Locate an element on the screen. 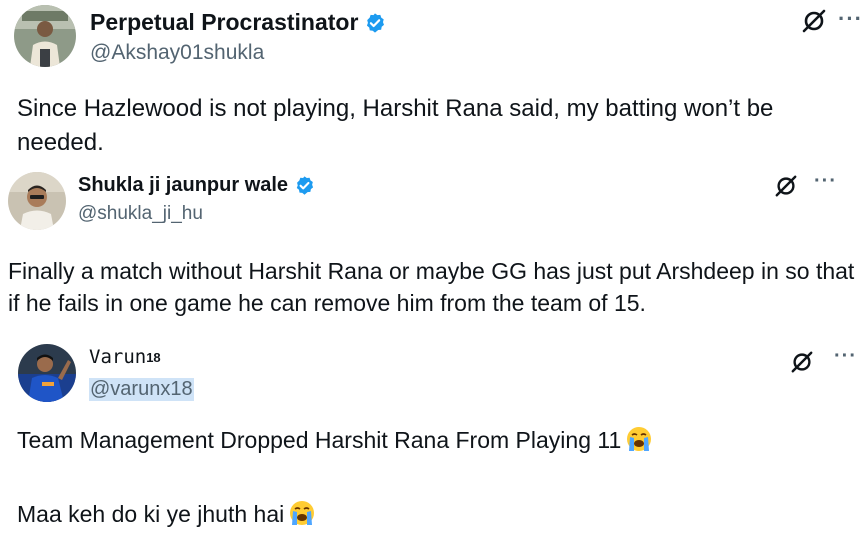 This screenshot has height=540, width=864. author-handle: @varunx18 is located at coordinates (141, 389).